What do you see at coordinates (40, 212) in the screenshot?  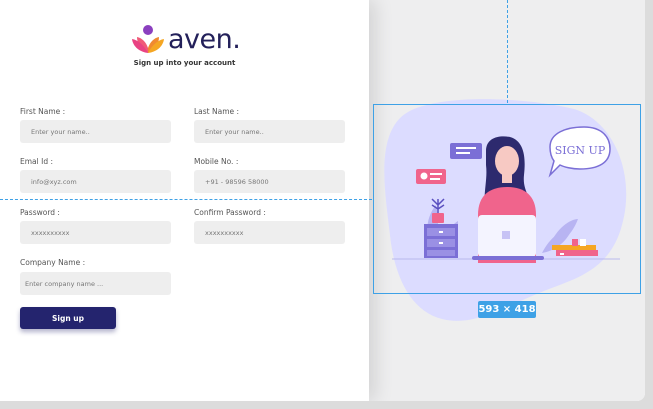 I see `password-label: Password :` at bounding box center [40, 212].